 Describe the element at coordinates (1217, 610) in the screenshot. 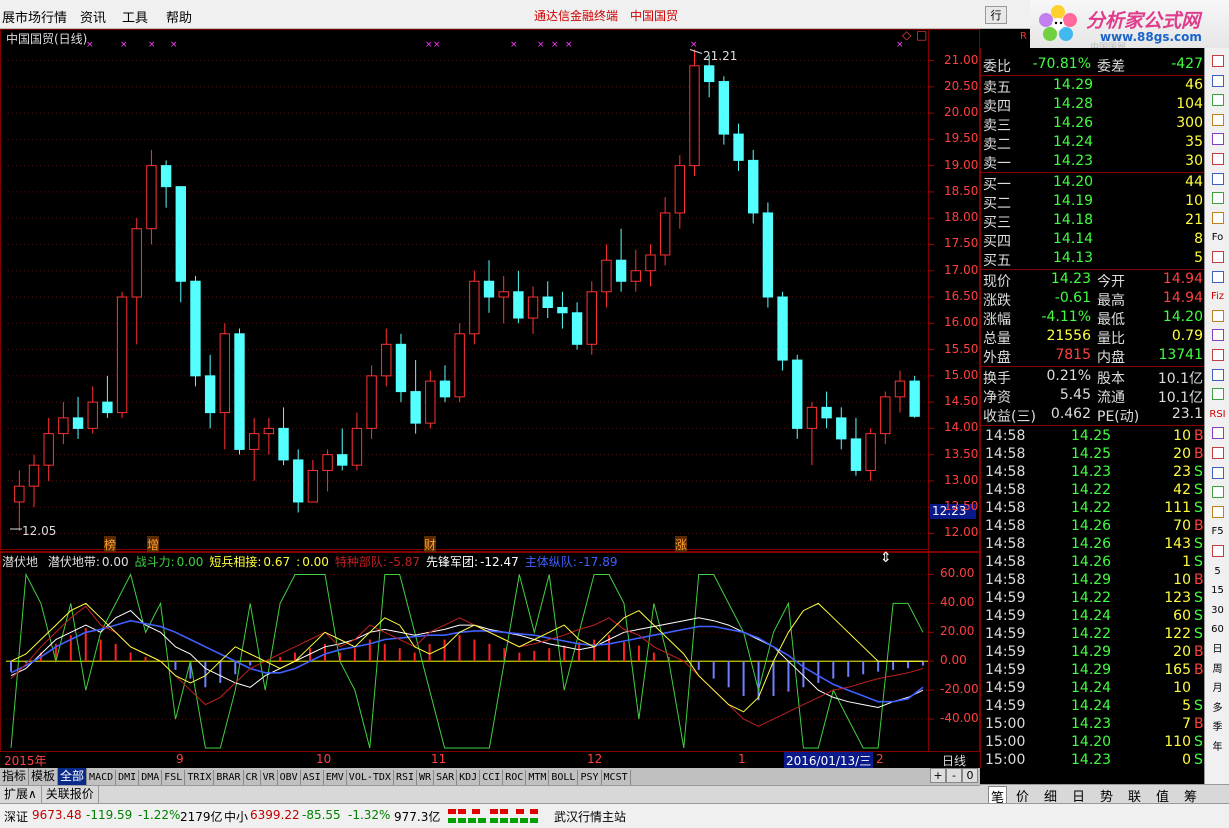

I see `toolbar-button: 30` at that location.